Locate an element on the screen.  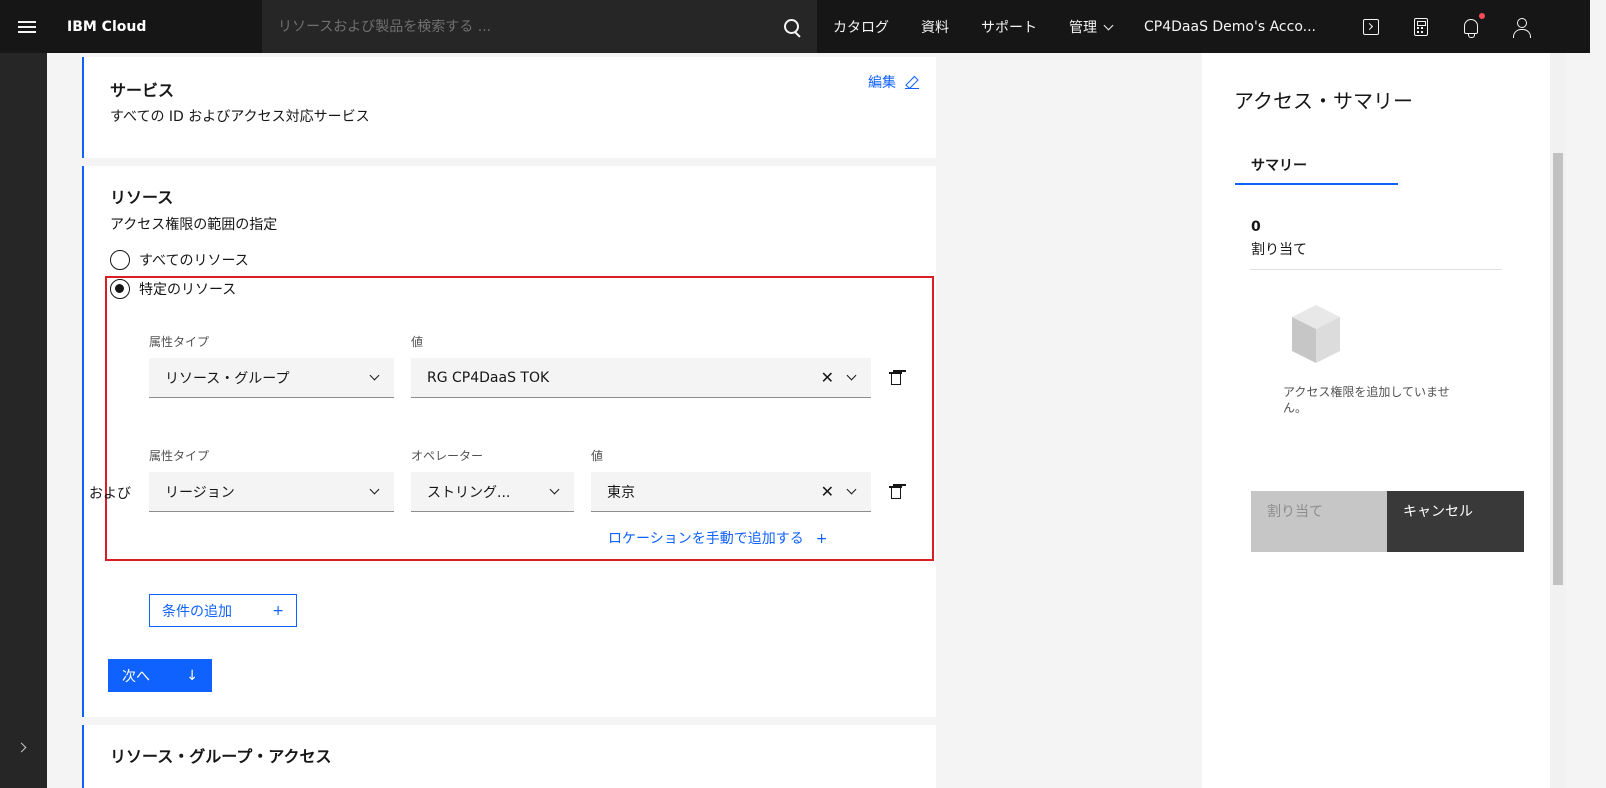
resources-title: リソース is located at coordinates (142, 197).